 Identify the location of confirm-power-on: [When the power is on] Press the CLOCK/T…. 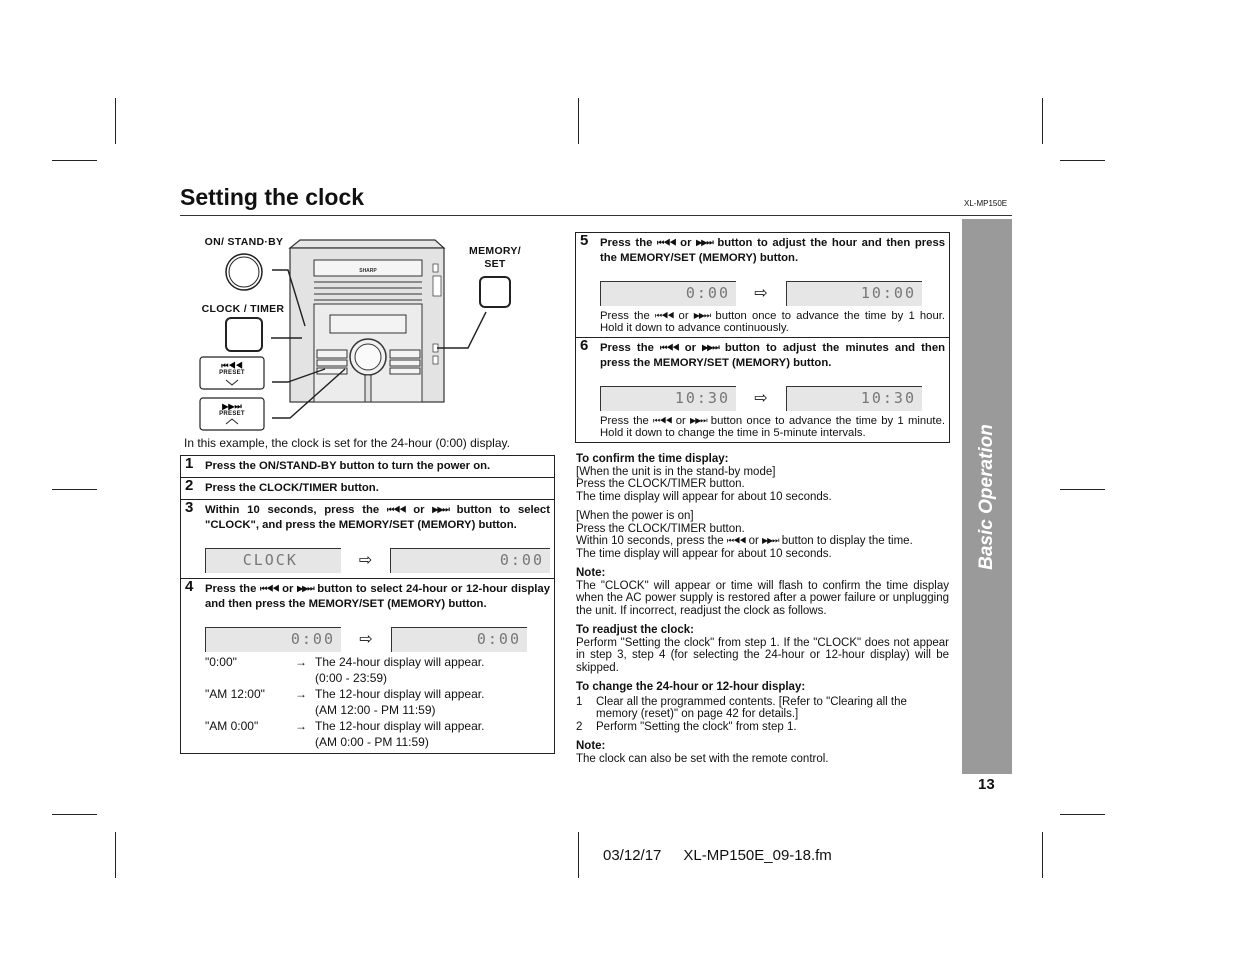
(744, 535).